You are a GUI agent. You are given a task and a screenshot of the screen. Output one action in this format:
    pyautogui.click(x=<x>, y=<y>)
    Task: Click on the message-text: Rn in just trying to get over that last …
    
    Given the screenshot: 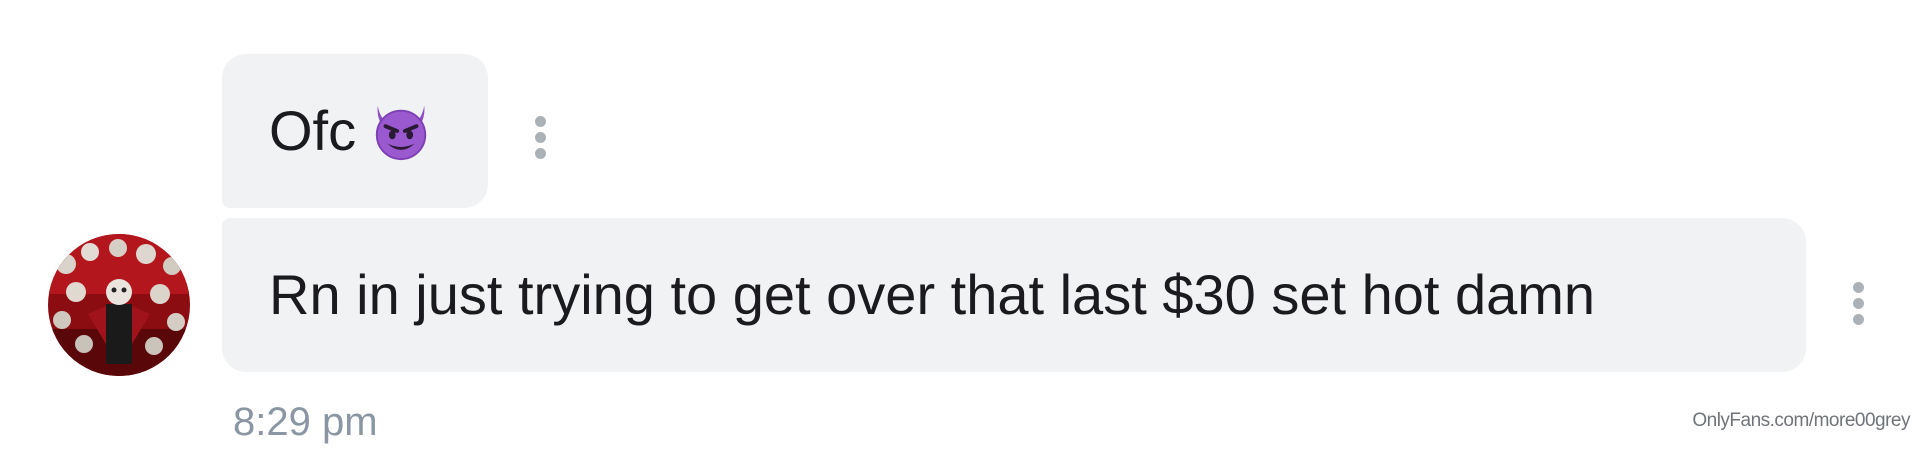 What is the action you would take?
    pyautogui.click(x=932, y=294)
    